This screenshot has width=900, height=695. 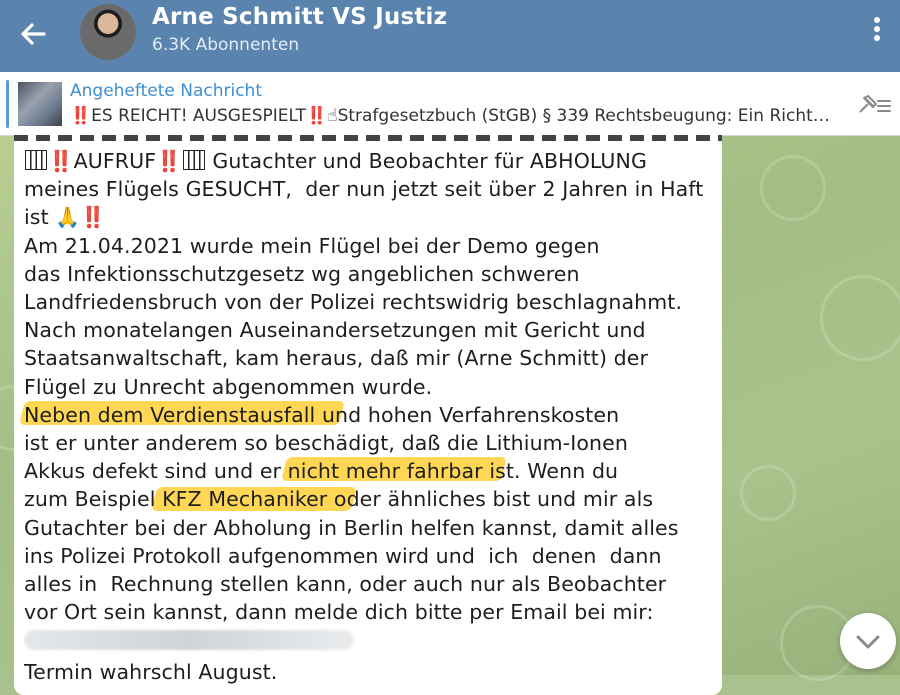 I want to click on subscriber-count: 6.3K Abonnenten, so click(x=226, y=45).